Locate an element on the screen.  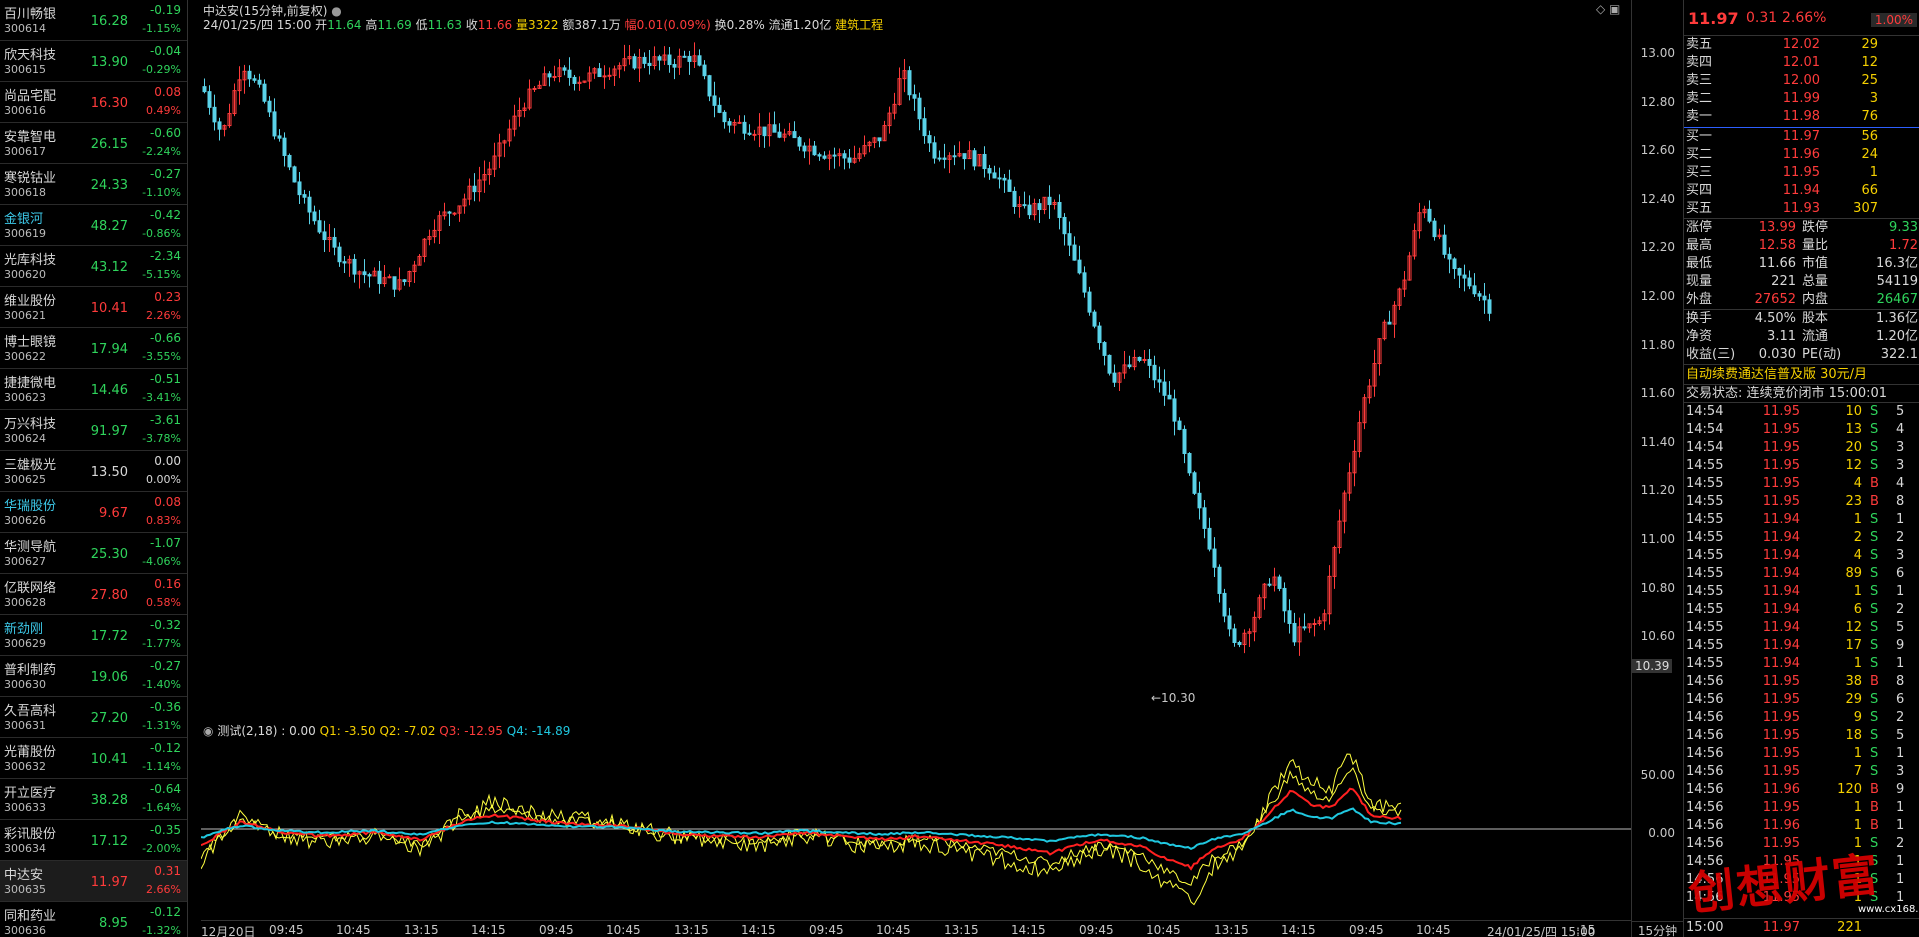
tick-row: 14:55 11.94 2 S 2 is located at coordinates (1801, 538).